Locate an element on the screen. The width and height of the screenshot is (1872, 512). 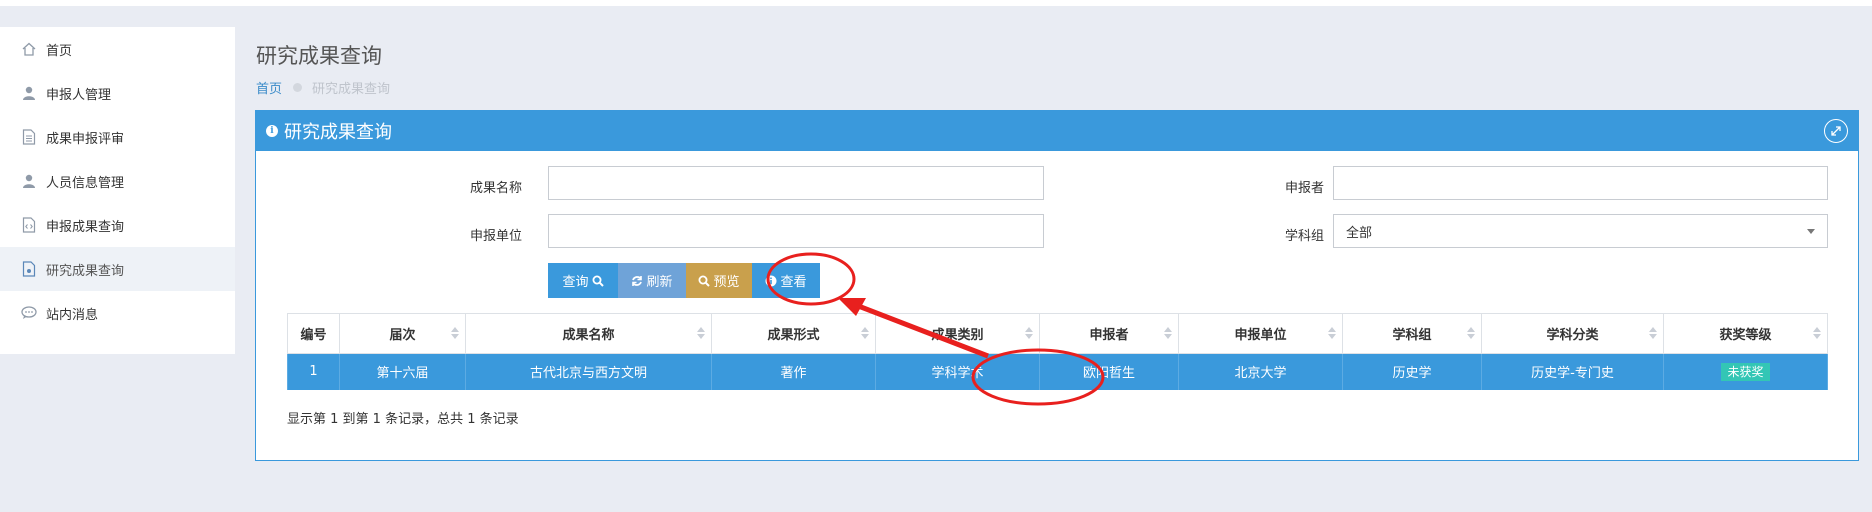
status-badge: 未获奖 is located at coordinates (1745, 372).